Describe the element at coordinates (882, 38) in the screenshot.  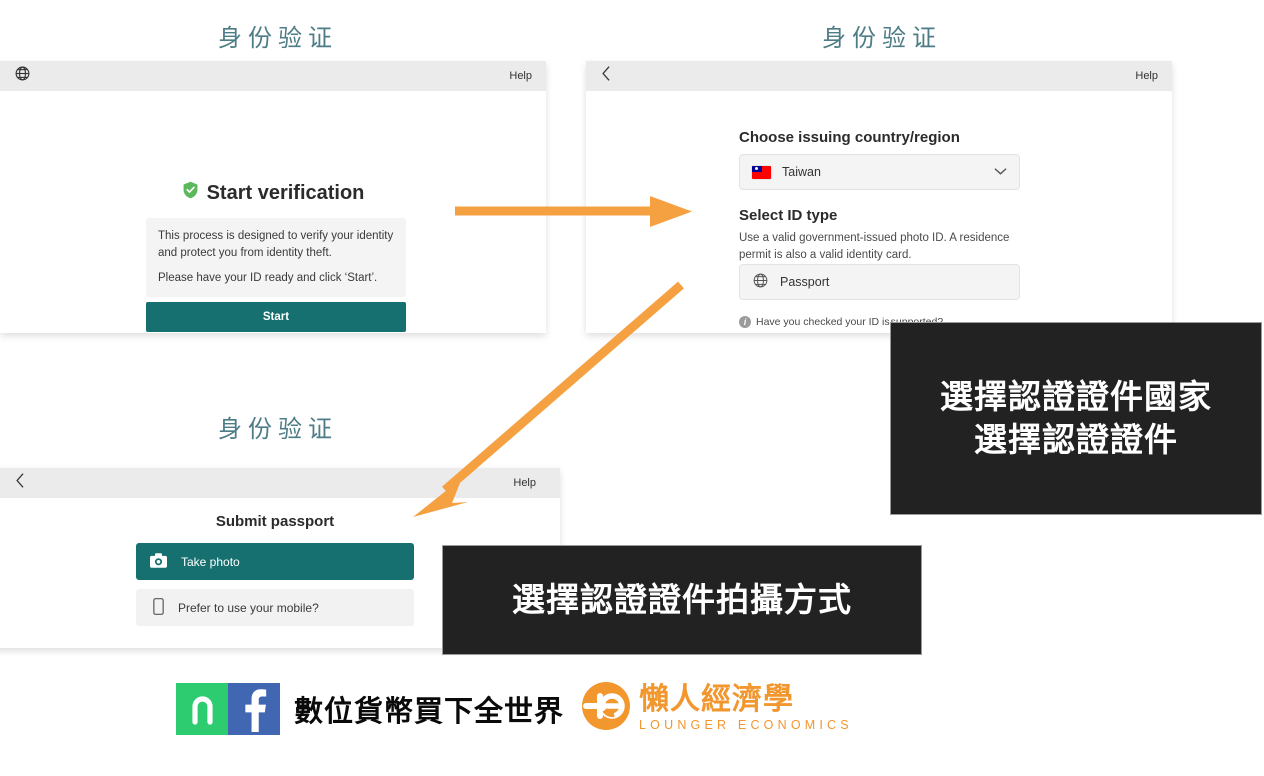
I see `page-title-choose-country: 身份验证` at that location.